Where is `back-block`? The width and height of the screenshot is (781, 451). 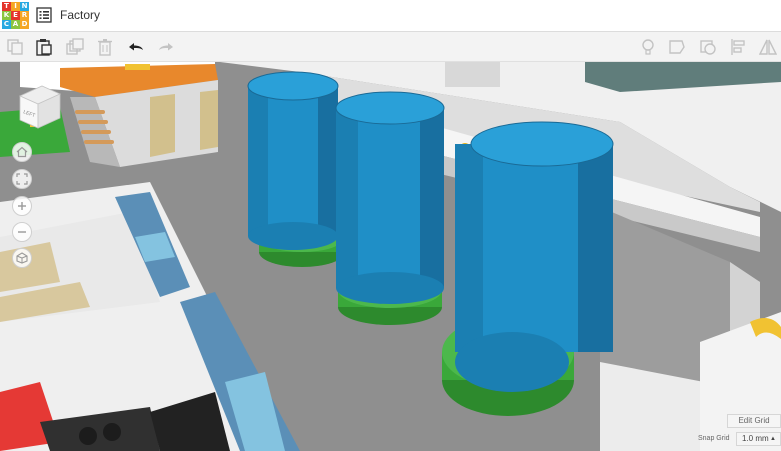
back-block is located at coordinates (472, 74).